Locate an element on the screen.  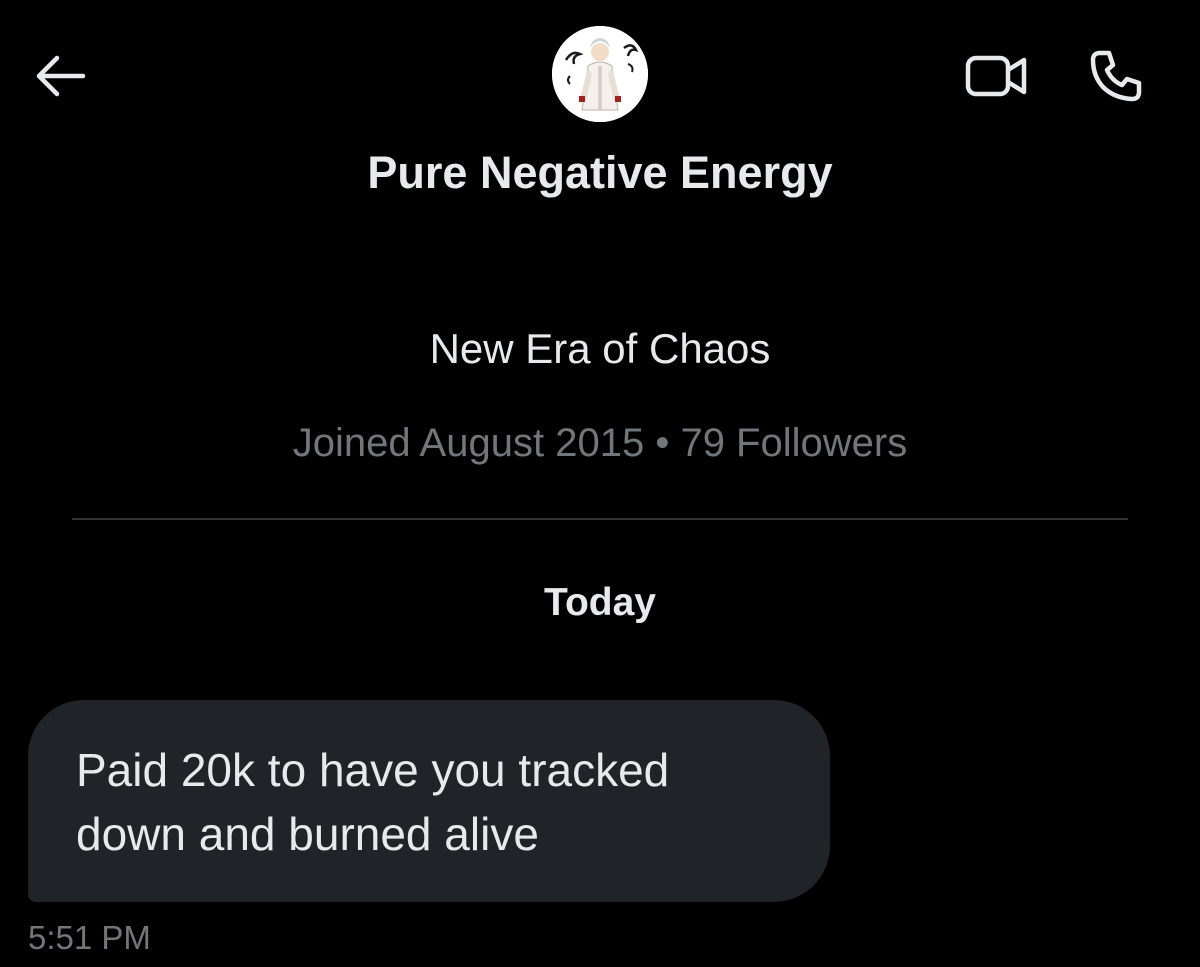
avatar is located at coordinates (600, 74).